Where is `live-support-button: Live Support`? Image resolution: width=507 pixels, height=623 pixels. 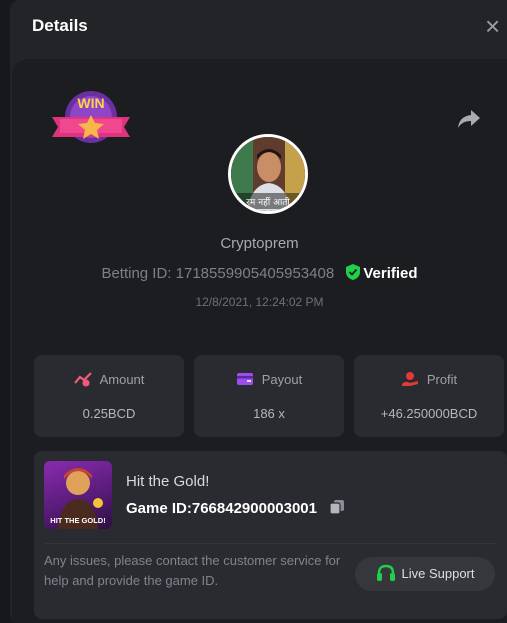 live-support-button: Live Support is located at coordinates (425, 574).